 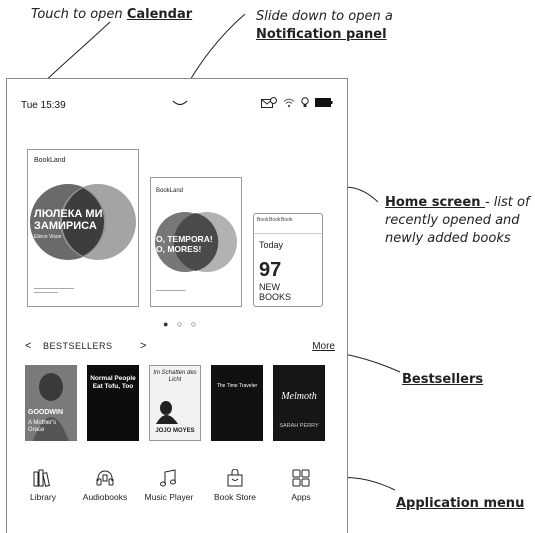 I want to click on status-bar: Tue 15:39, so click(x=177, y=97).